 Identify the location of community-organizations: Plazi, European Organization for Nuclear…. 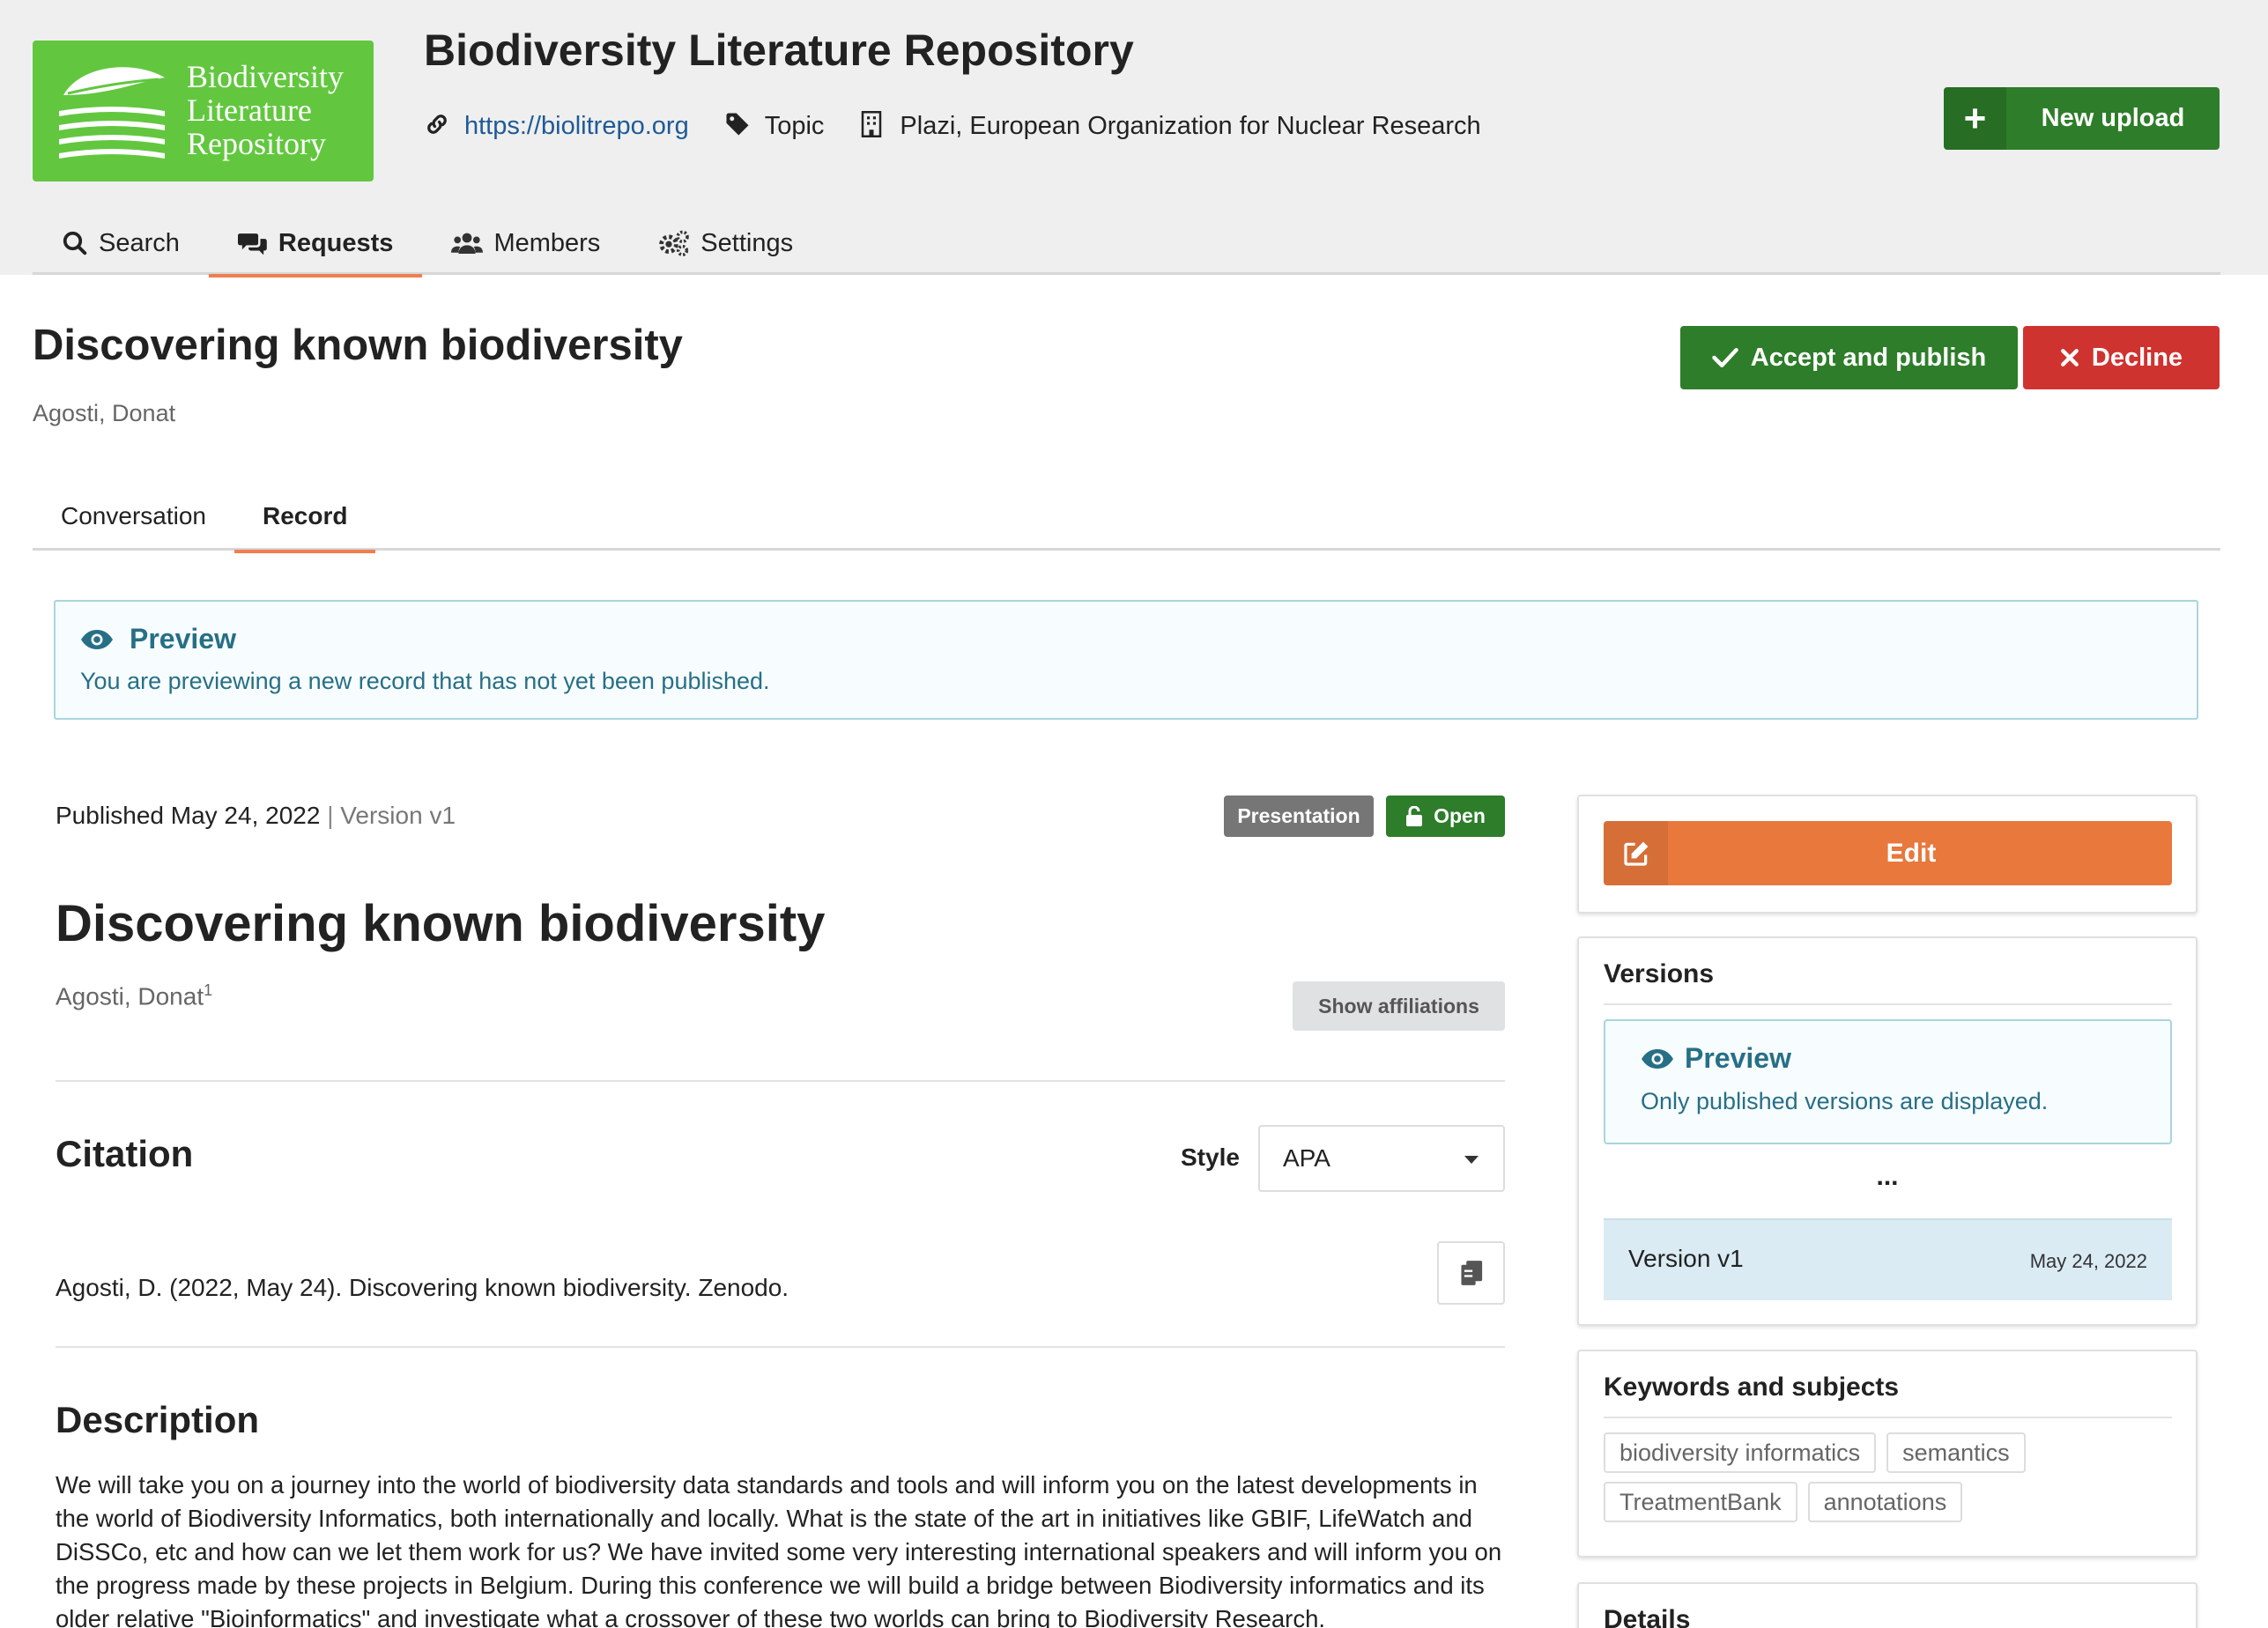
(1190, 125).